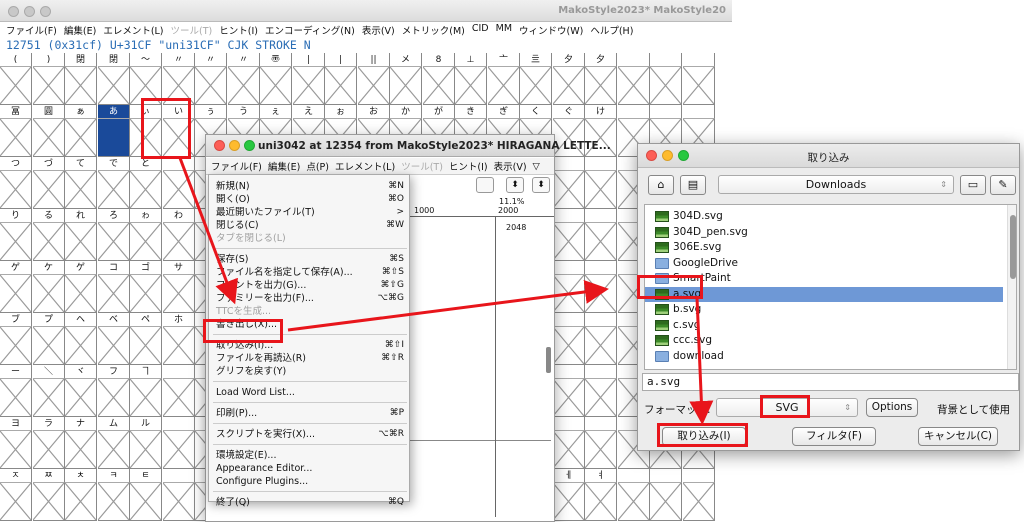 This screenshot has width=1024, height=522. I want to click on file-list-item: c.svg, so click(824, 325).